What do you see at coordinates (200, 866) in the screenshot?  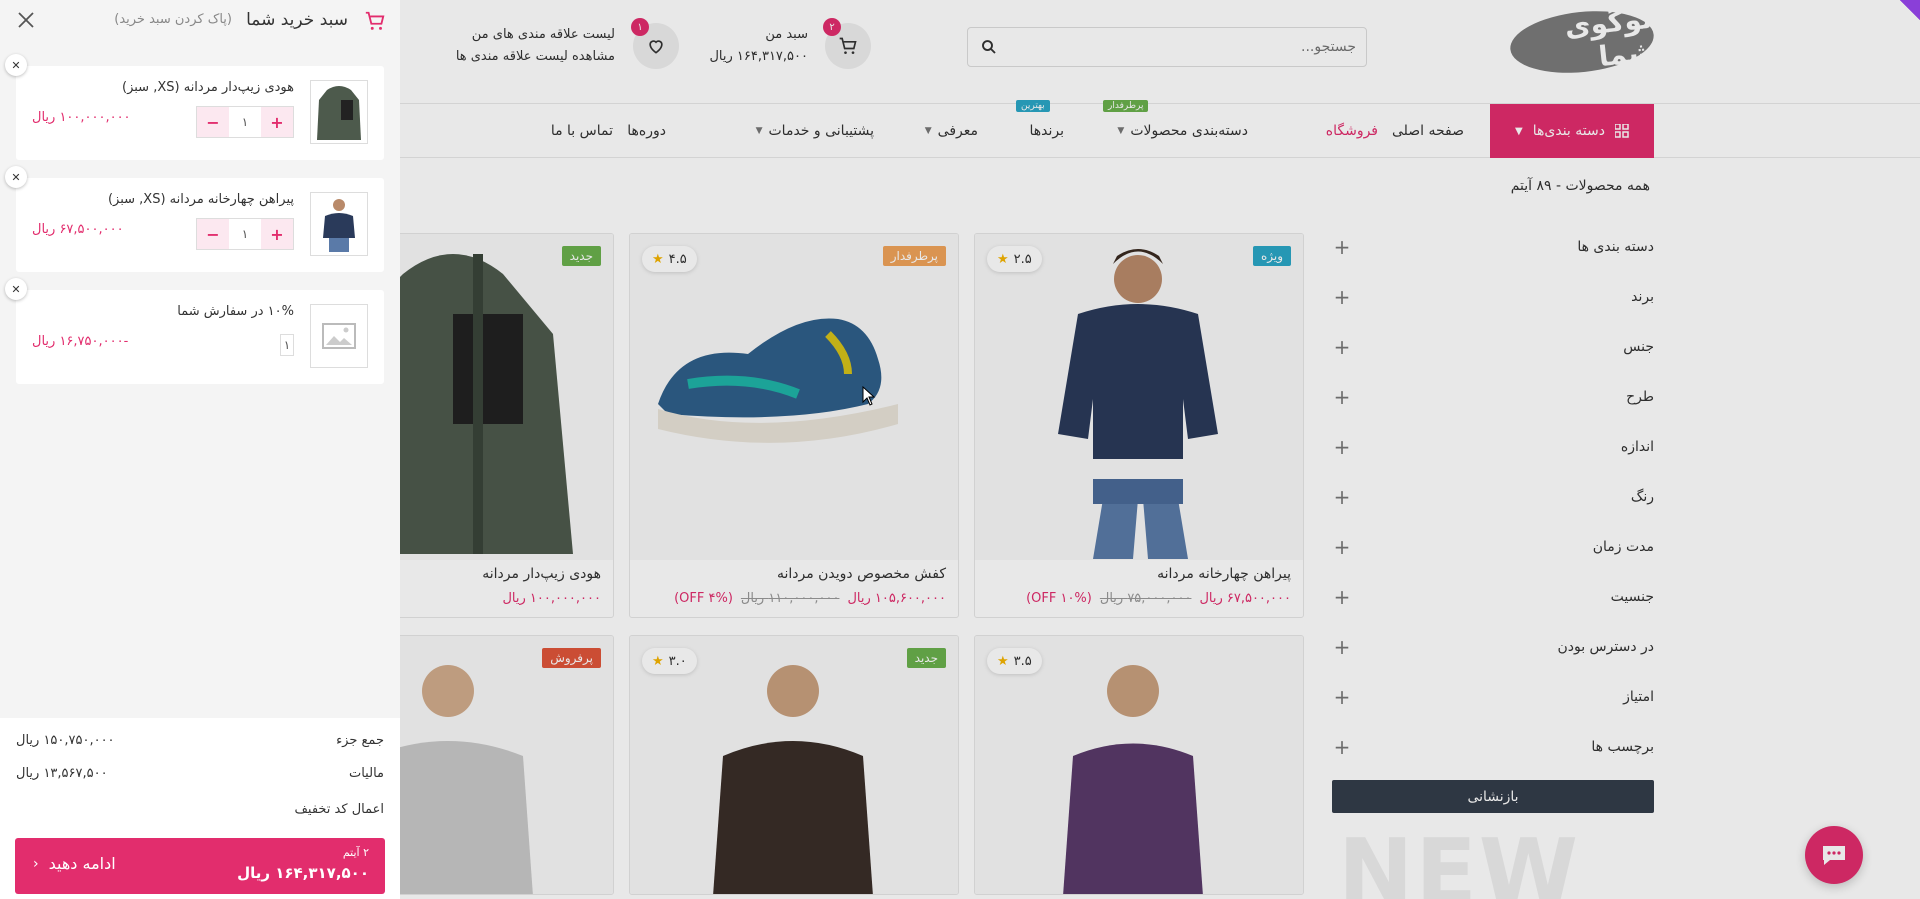 I see `checkout-button: ۲ آیتم ۱۶۴,۳۱۷,۵۰۰ ریال ادامه دهید ‹` at bounding box center [200, 866].